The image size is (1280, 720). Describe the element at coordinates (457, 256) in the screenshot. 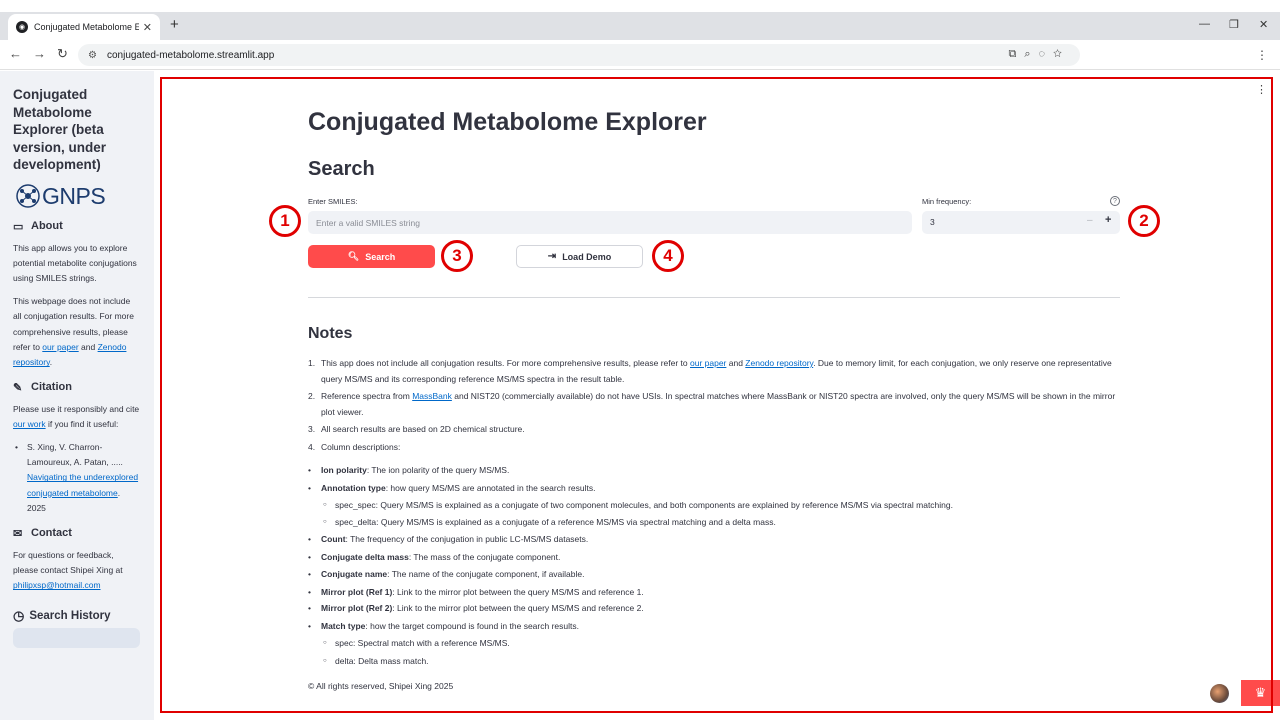

I see `annotation-badge-3: 3` at that location.